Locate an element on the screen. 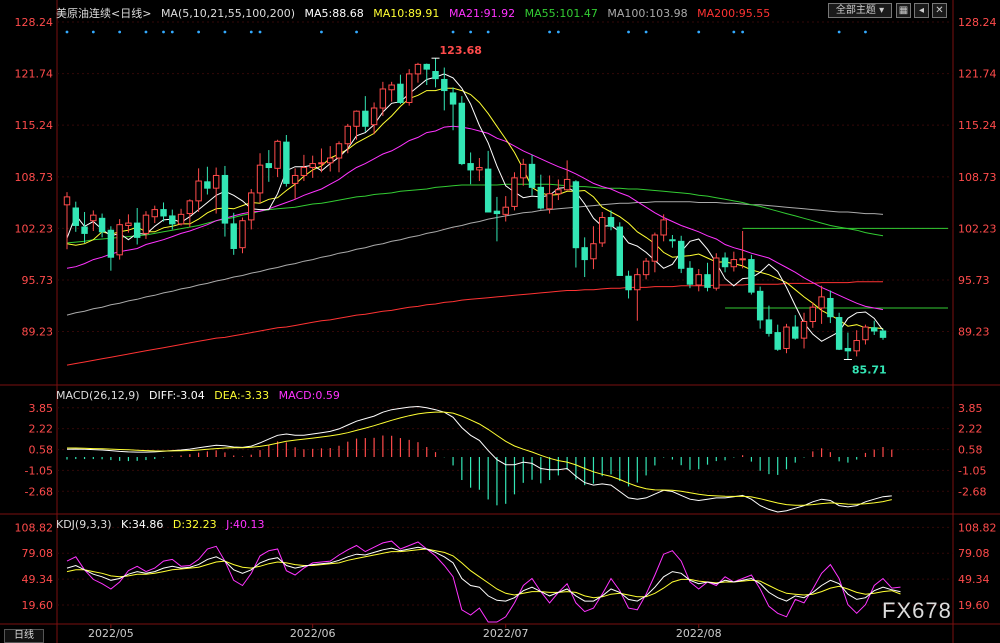  time-tick-label: 2022/06 is located at coordinates (313, 633).